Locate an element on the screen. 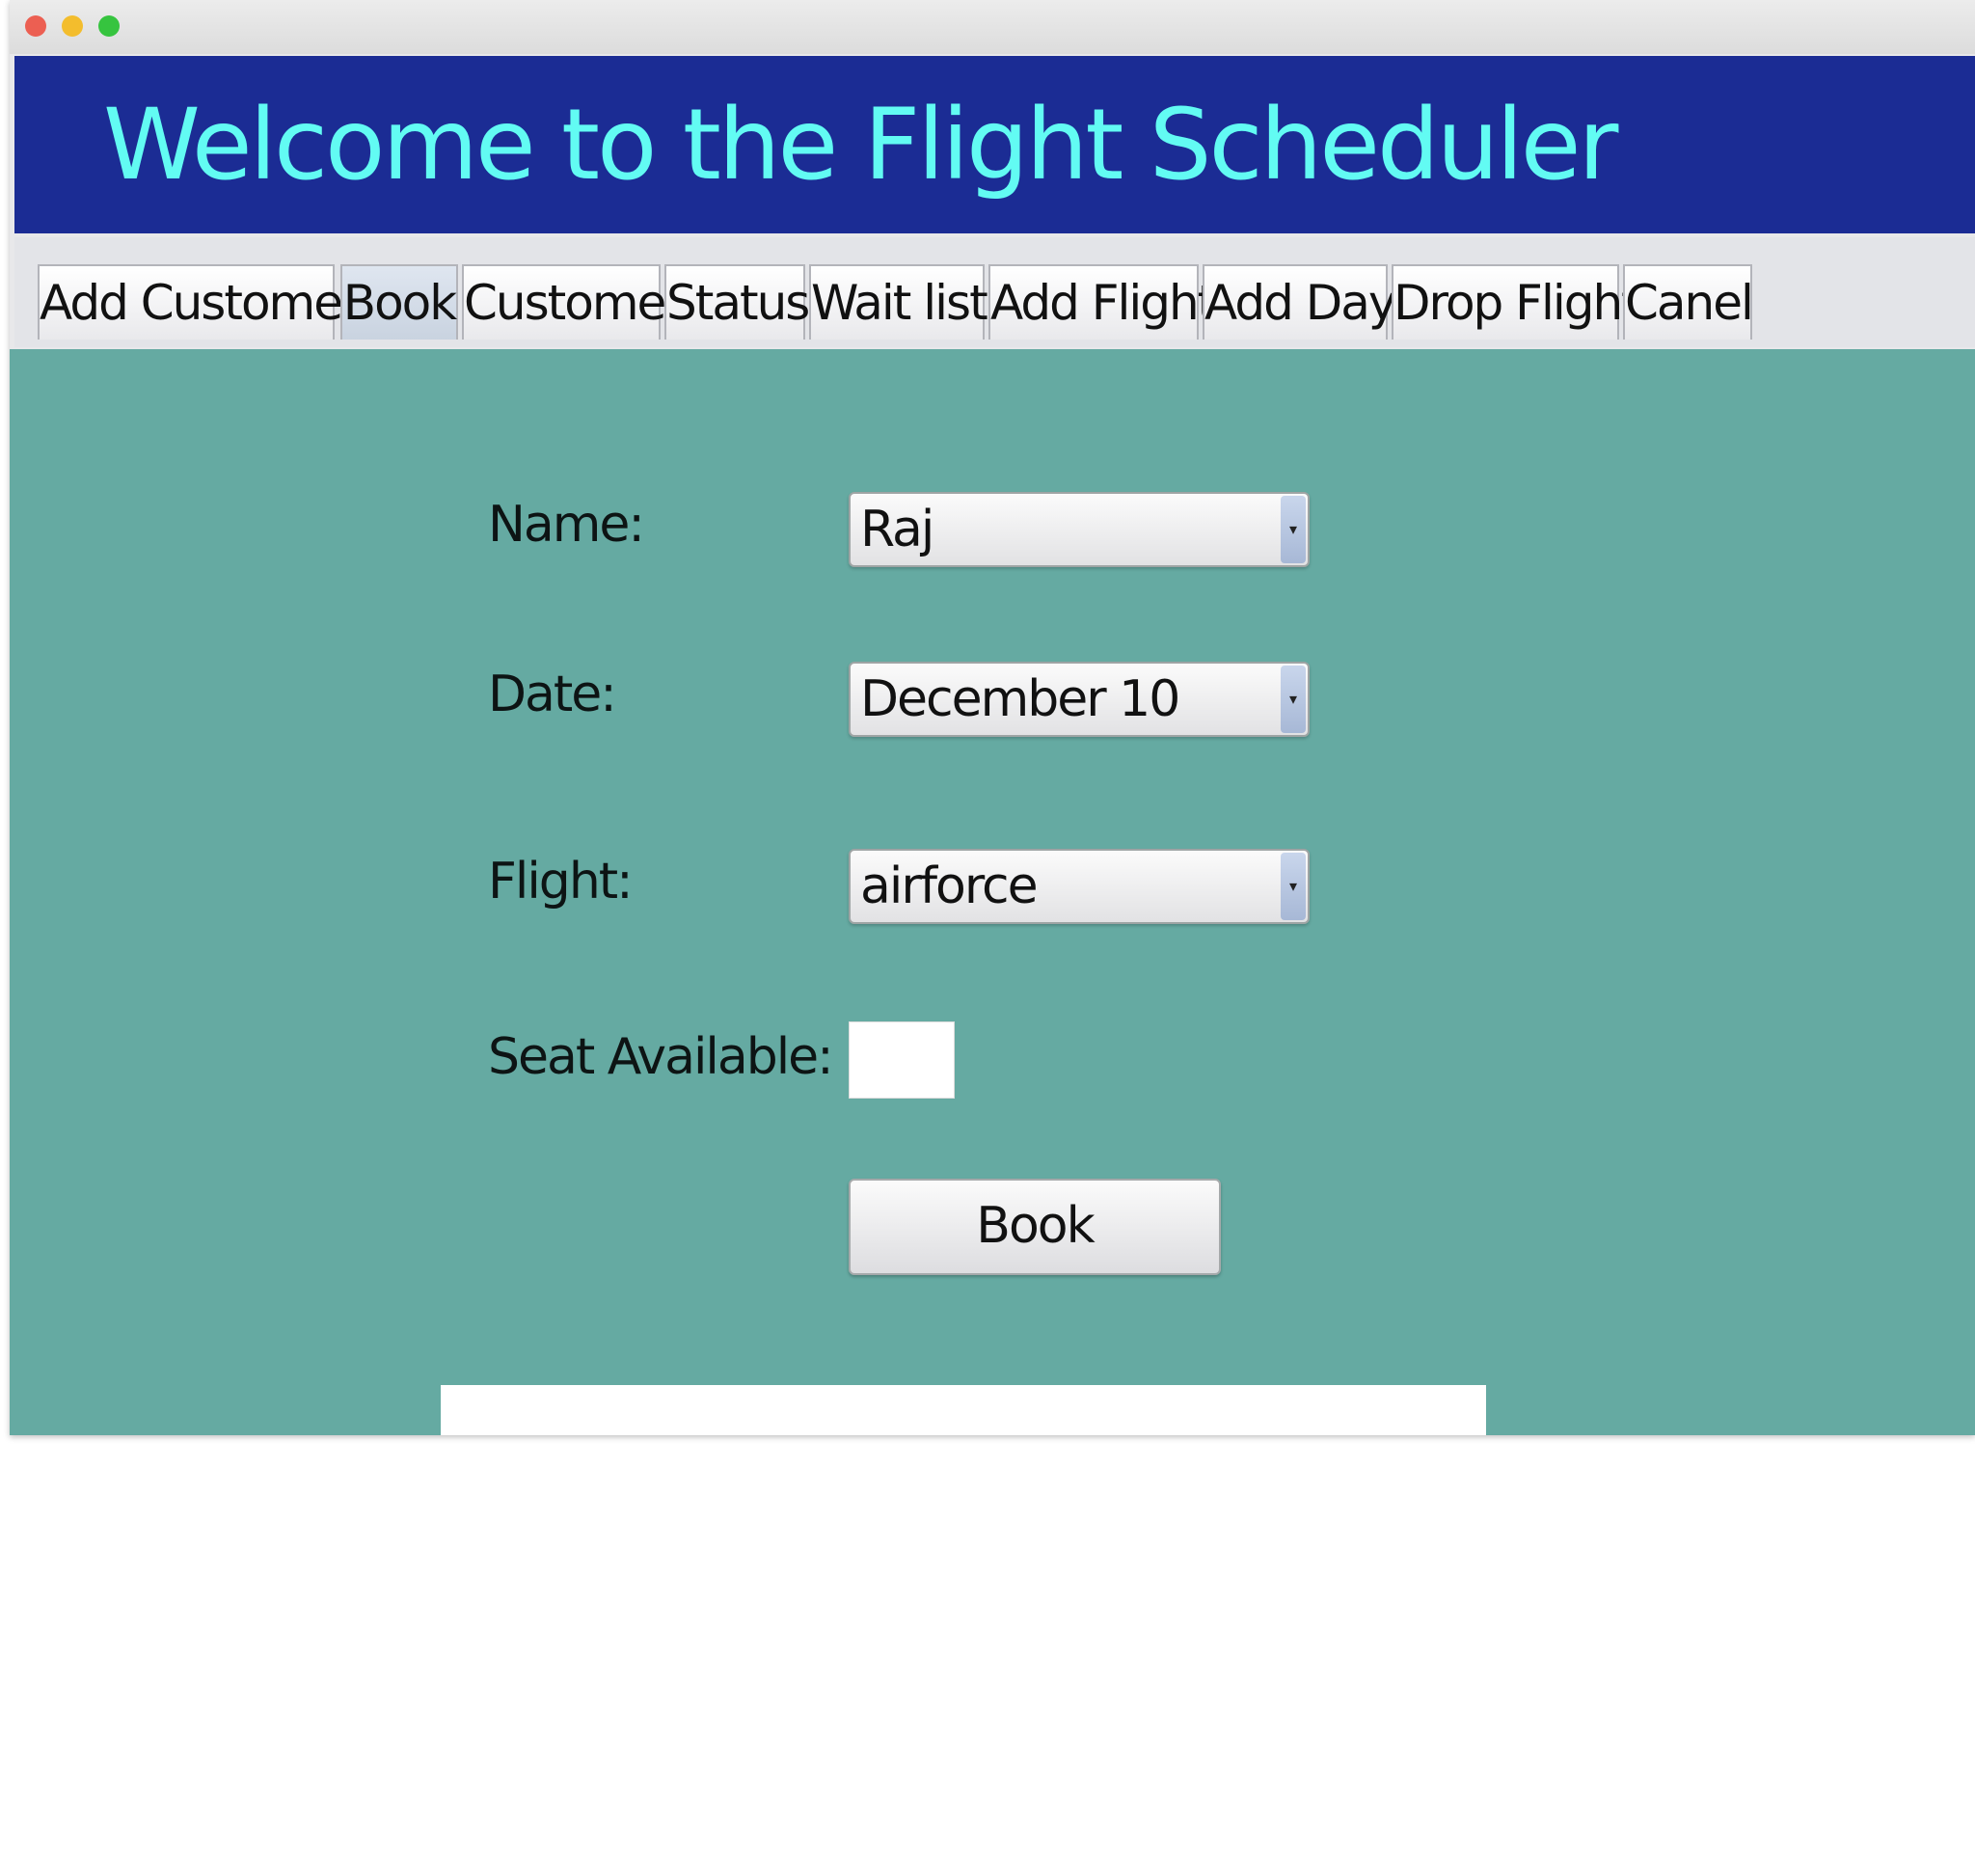  book-button: Book is located at coordinates (1035, 1227).